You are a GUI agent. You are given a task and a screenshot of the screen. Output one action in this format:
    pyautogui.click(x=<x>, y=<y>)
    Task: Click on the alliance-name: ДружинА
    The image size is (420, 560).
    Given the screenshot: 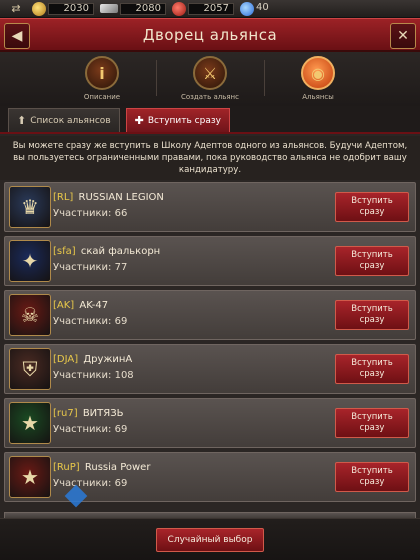 What is the action you would take?
    pyautogui.click(x=108, y=359)
    